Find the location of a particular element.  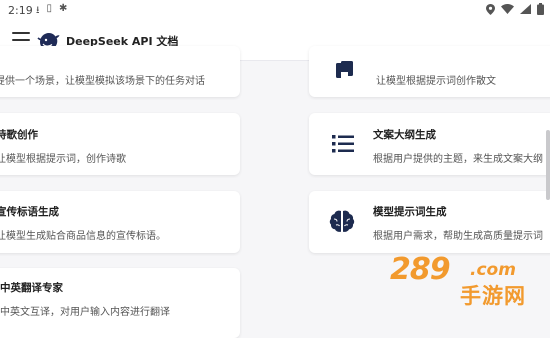

battery-icon is located at coordinates (540, 9).